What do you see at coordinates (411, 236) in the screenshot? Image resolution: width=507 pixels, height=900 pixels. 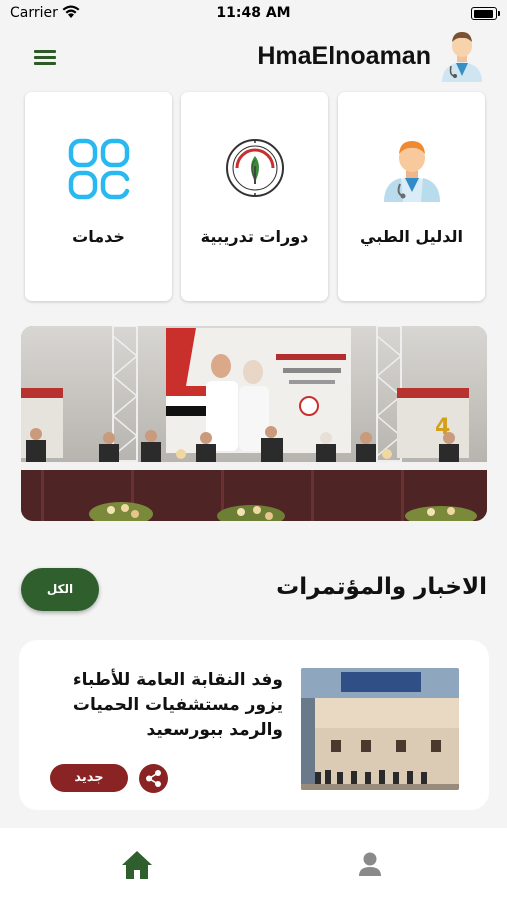 I see `tile-label: الدليل الطبي` at bounding box center [411, 236].